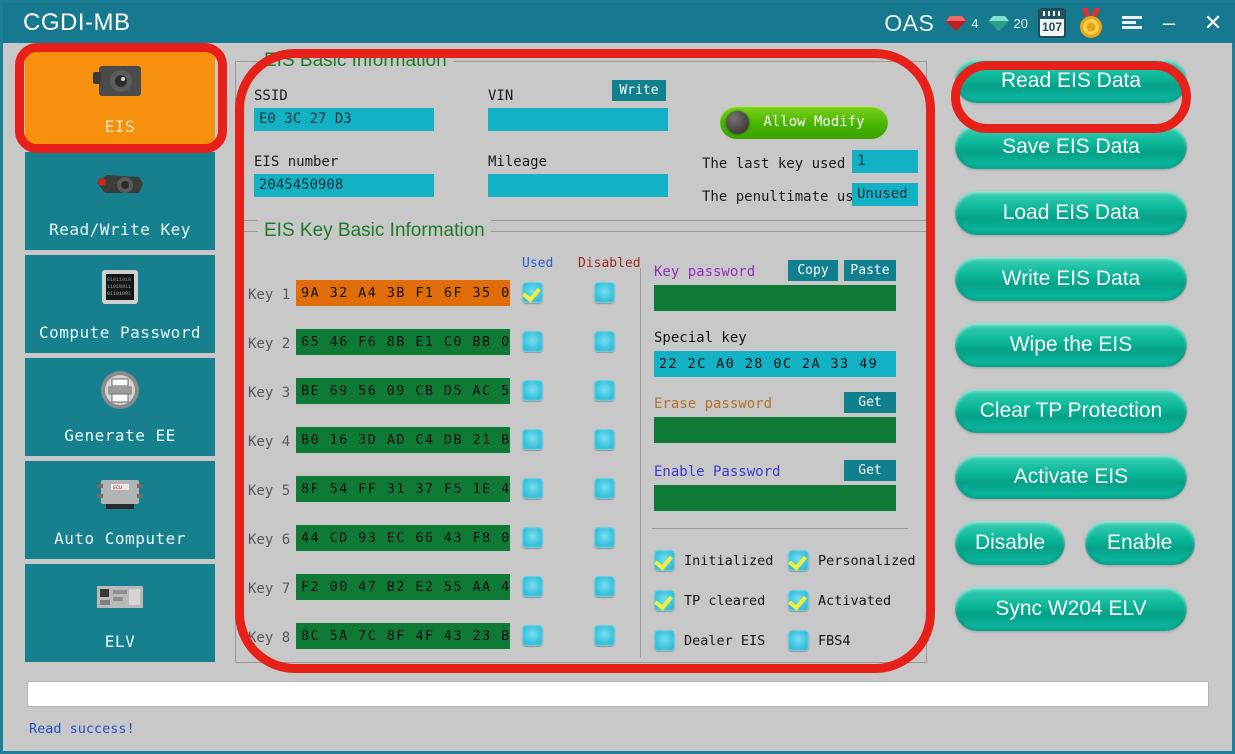  I want to click on app-title: CGDI-MB, so click(77, 22).